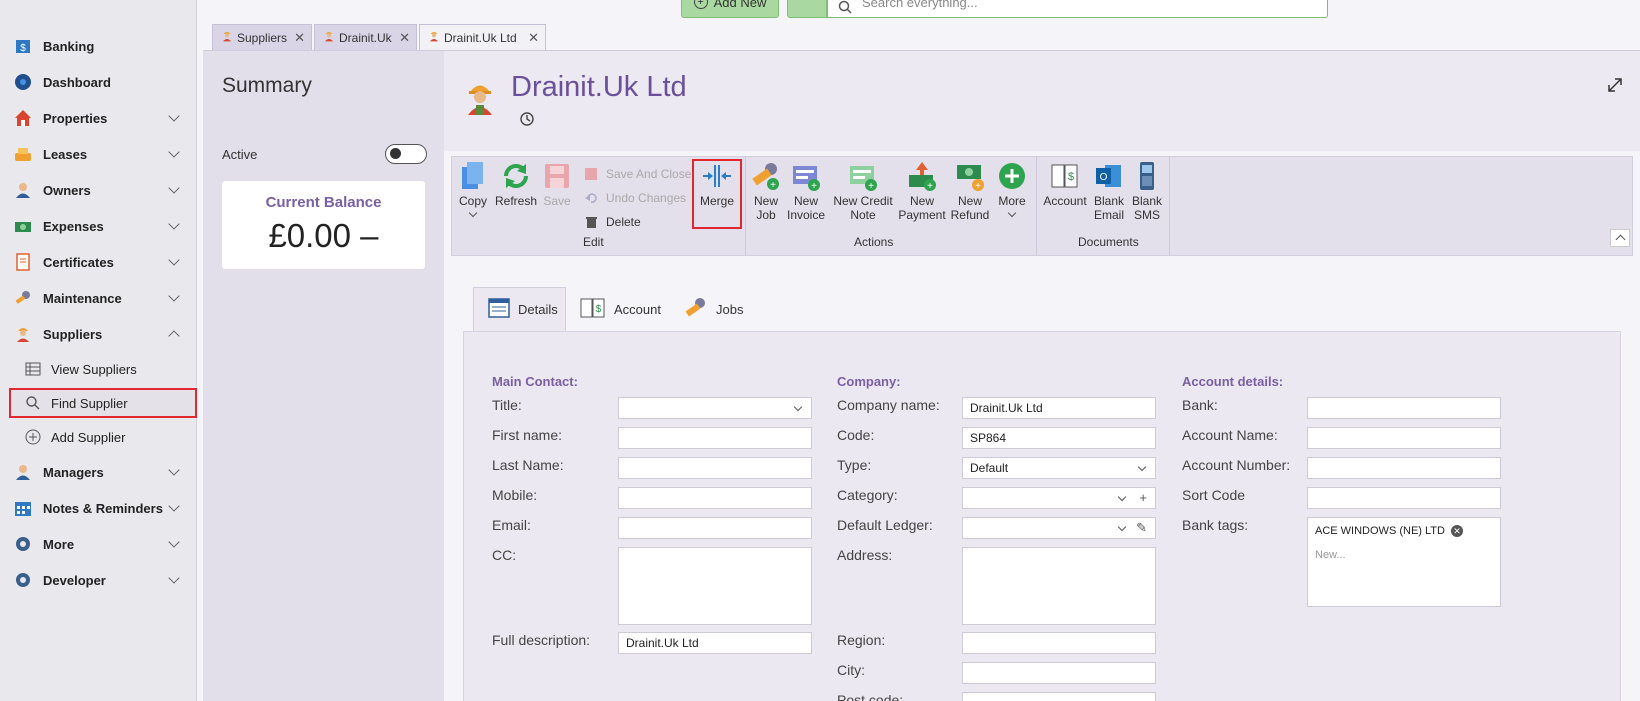 Image resolution: width=1640 pixels, height=701 pixels. Describe the element at coordinates (715, 528) in the screenshot. I see `email-field` at that location.